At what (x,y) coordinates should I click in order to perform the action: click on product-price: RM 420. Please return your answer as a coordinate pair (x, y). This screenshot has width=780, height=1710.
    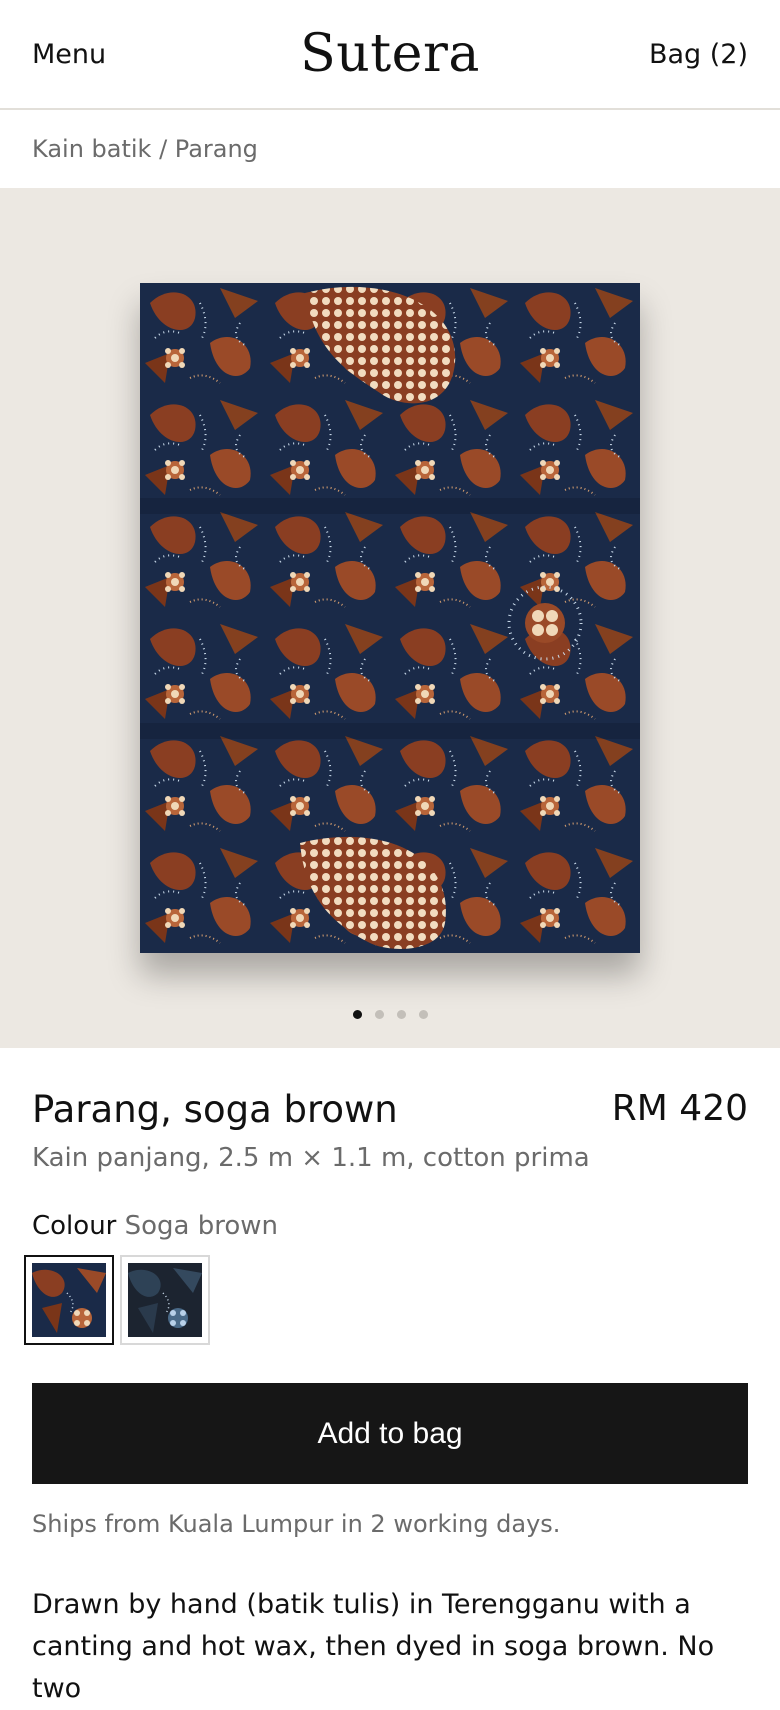
    Looking at the image, I should click on (679, 1108).